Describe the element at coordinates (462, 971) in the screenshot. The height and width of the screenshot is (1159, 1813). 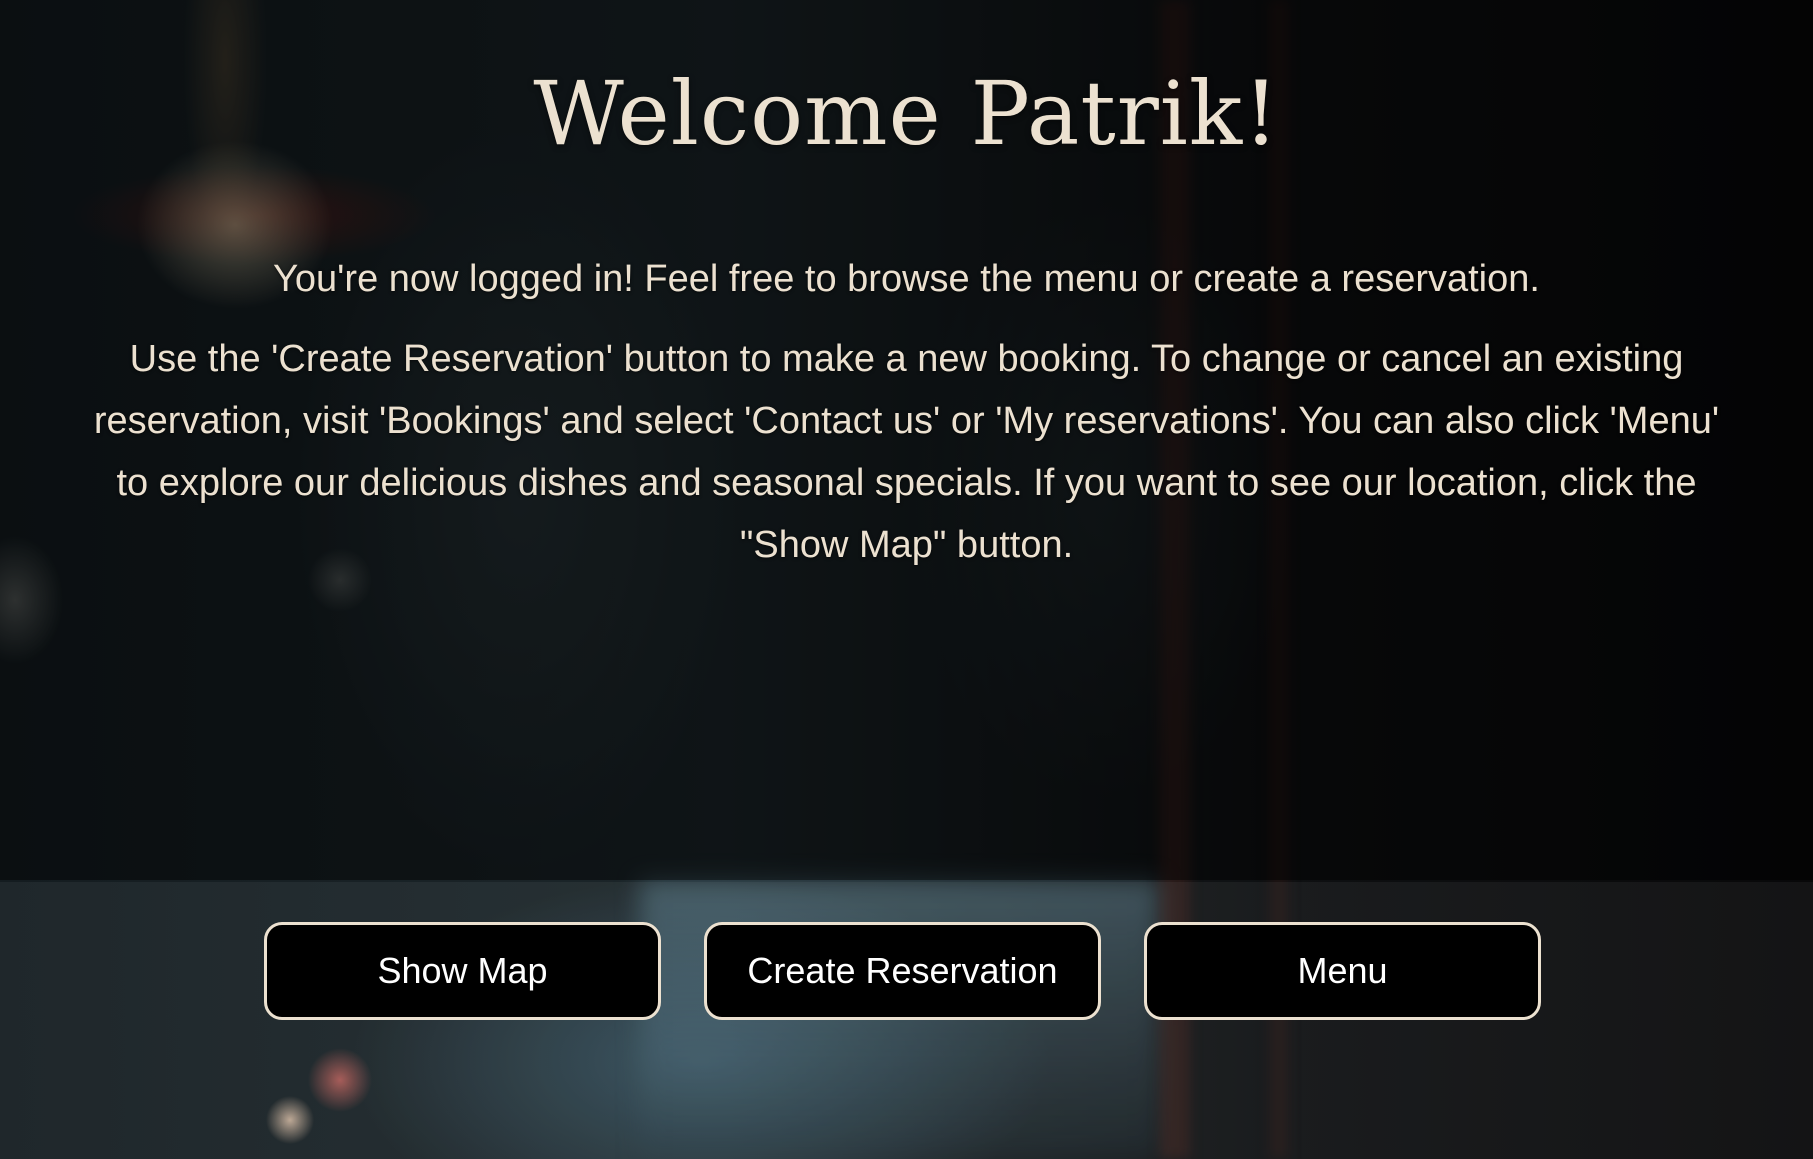
I see `show-map-button: Show Map` at that location.